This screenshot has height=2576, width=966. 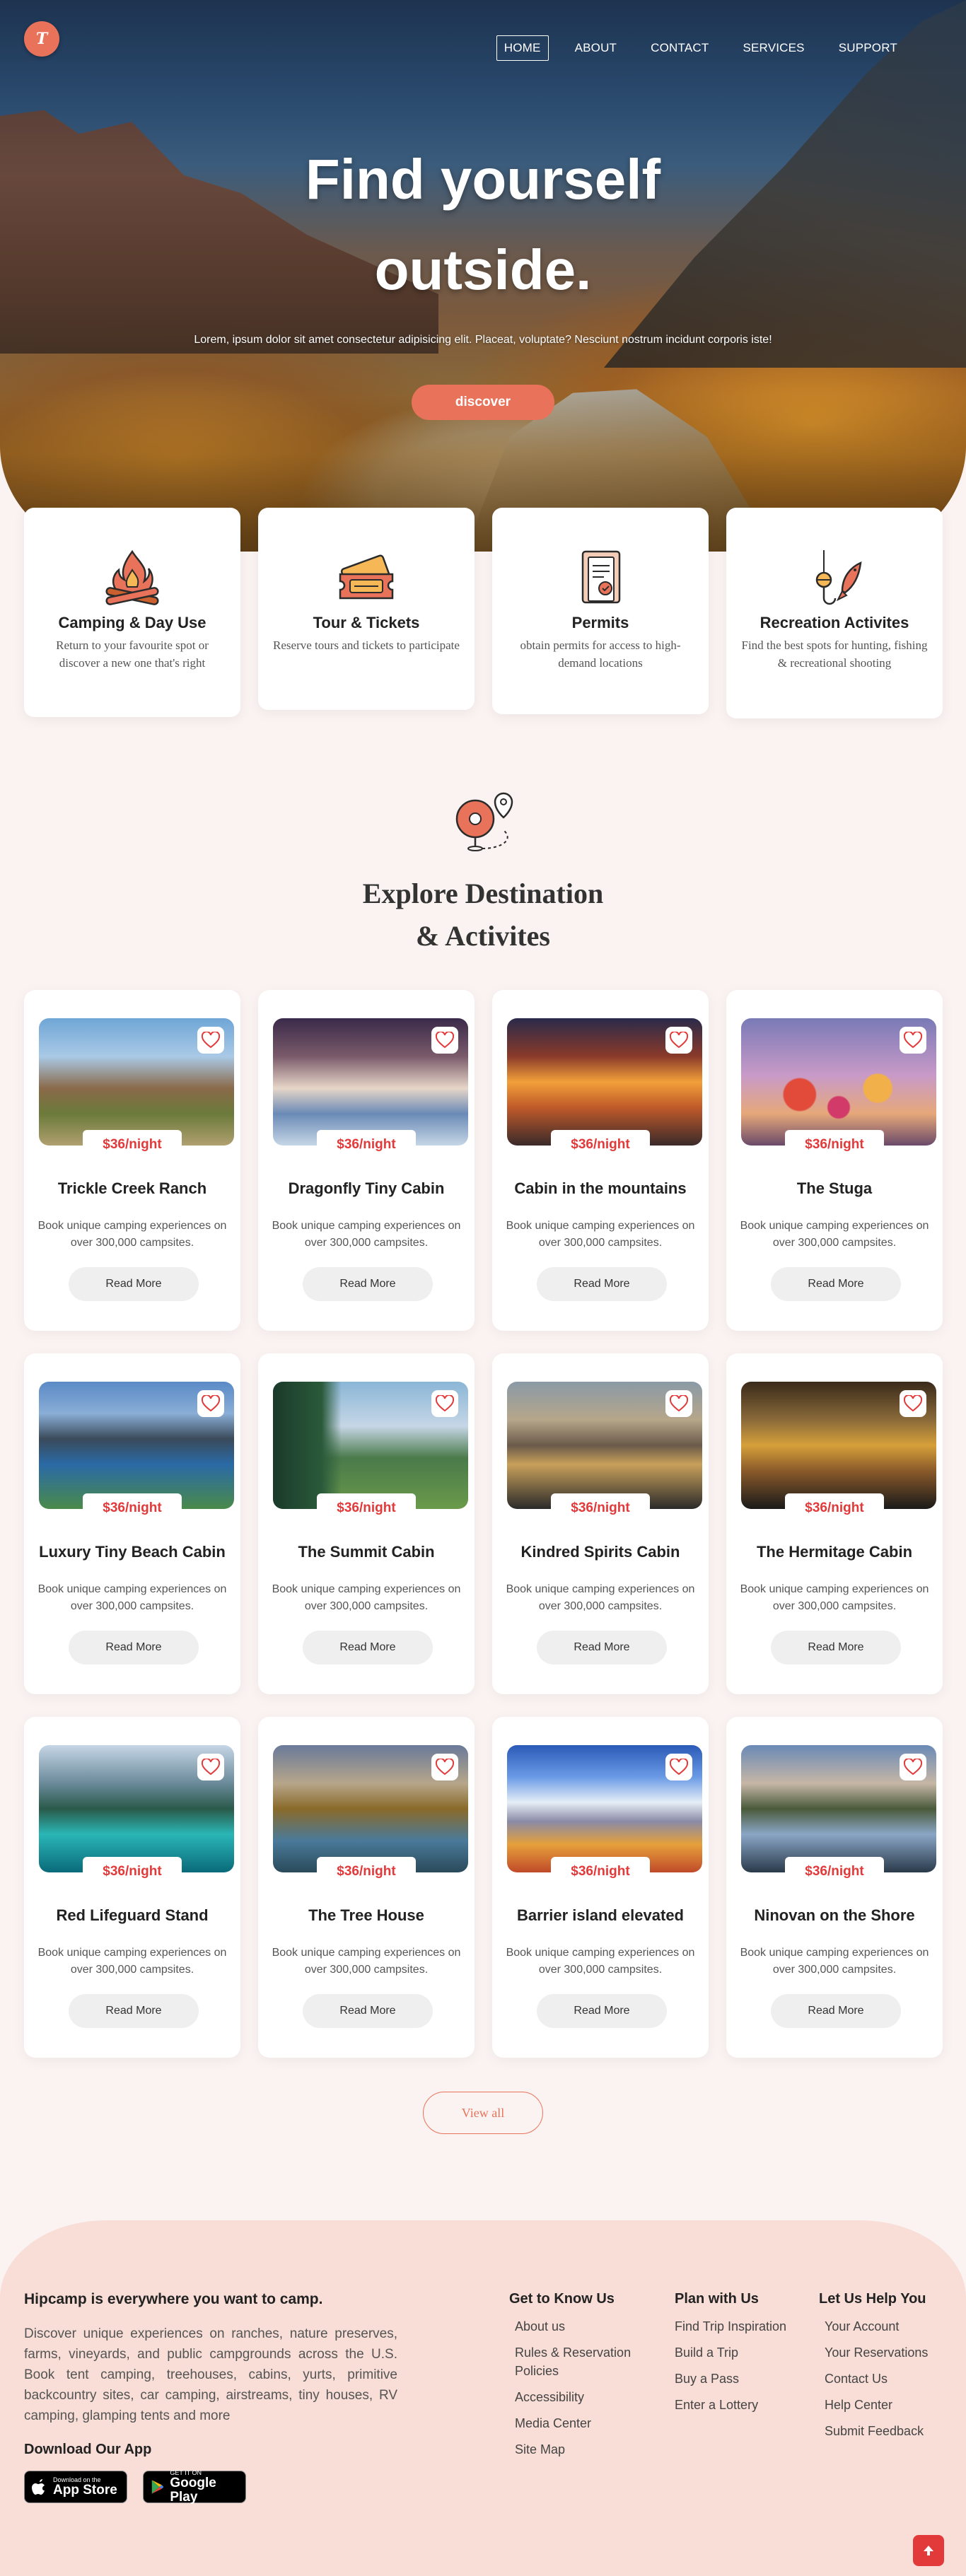 I want to click on destination-name: The Tree House, so click(x=366, y=1915).